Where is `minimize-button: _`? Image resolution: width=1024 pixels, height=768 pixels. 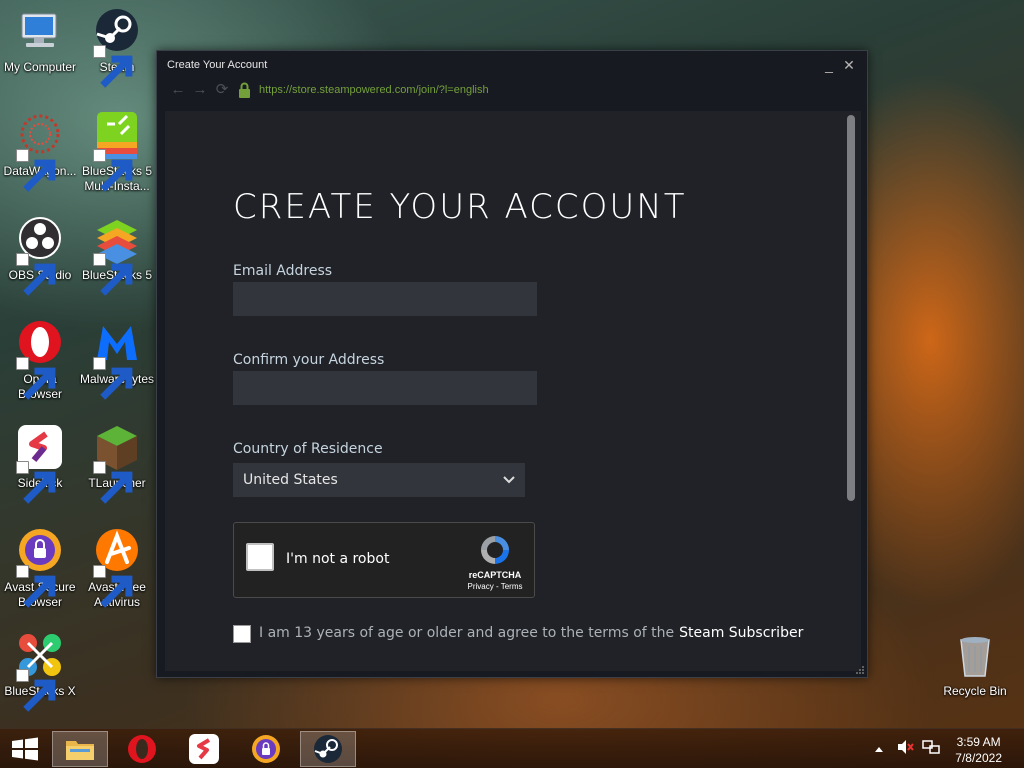
minimize-button: _ is located at coordinates (829, 65).